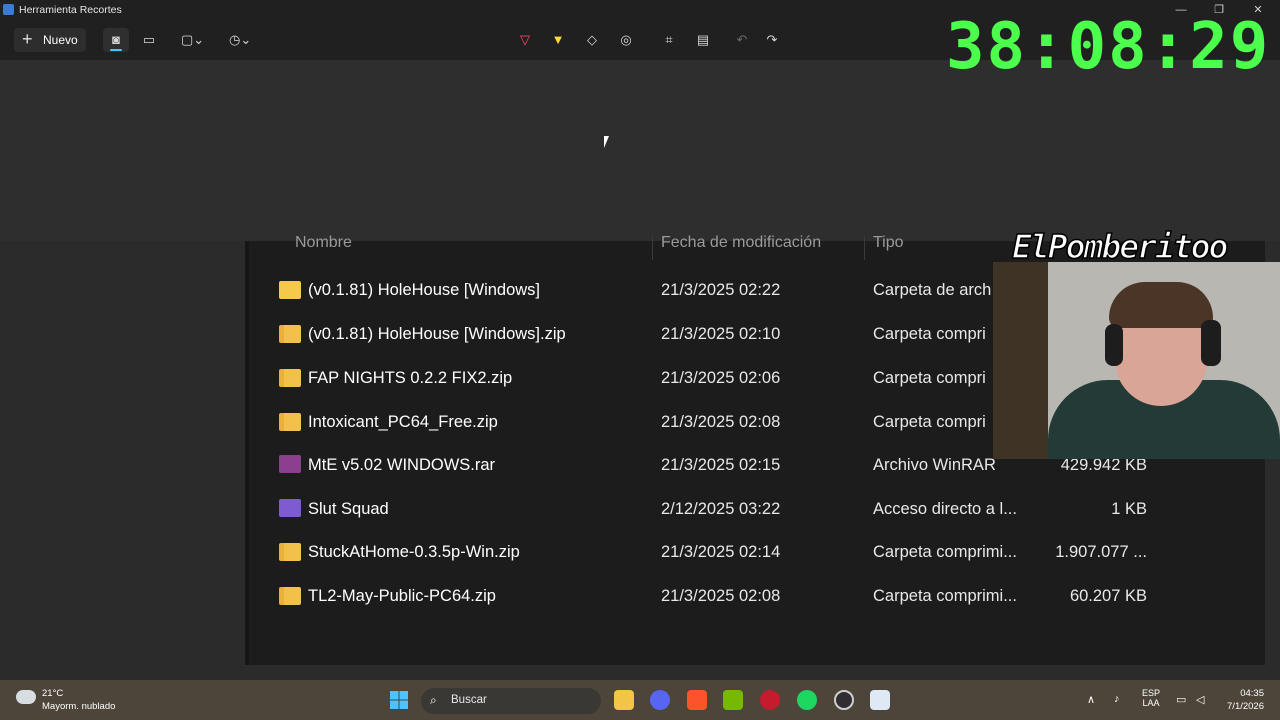  Describe the element at coordinates (116, 40) in the screenshot. I see `camera-icon: ◙` at that location.